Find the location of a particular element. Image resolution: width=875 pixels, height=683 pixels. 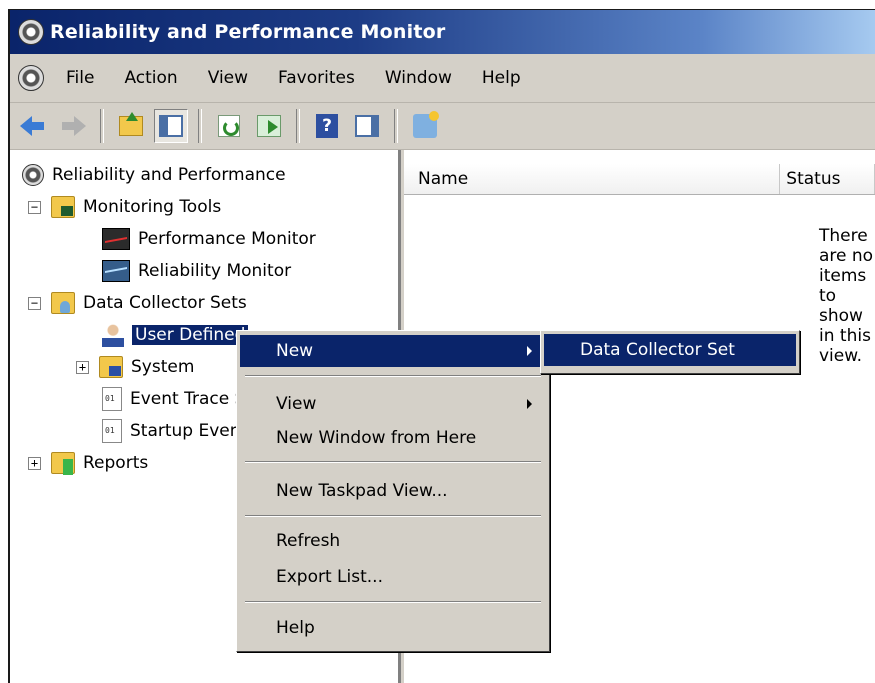

new-window-button is located at coordinates (425, 126).